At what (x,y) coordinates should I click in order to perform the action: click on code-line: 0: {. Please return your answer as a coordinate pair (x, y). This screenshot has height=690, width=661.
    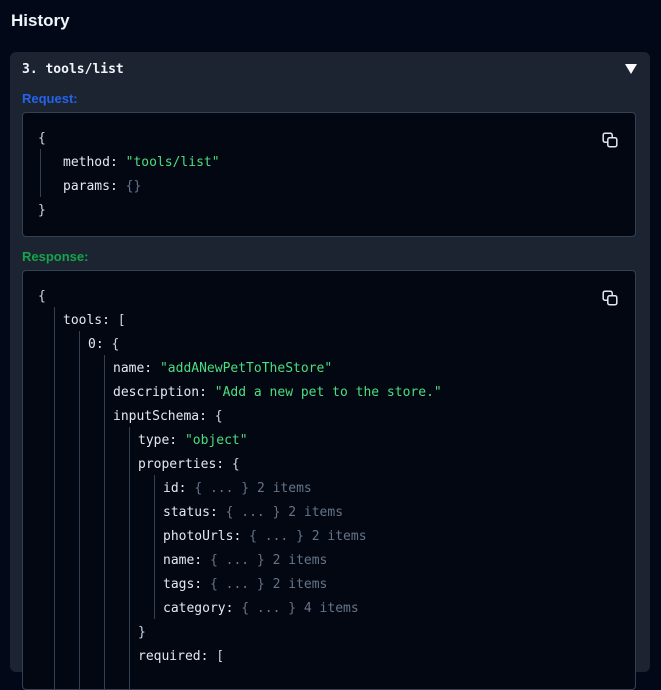
    Looking at the image, I should click on (104, 344).